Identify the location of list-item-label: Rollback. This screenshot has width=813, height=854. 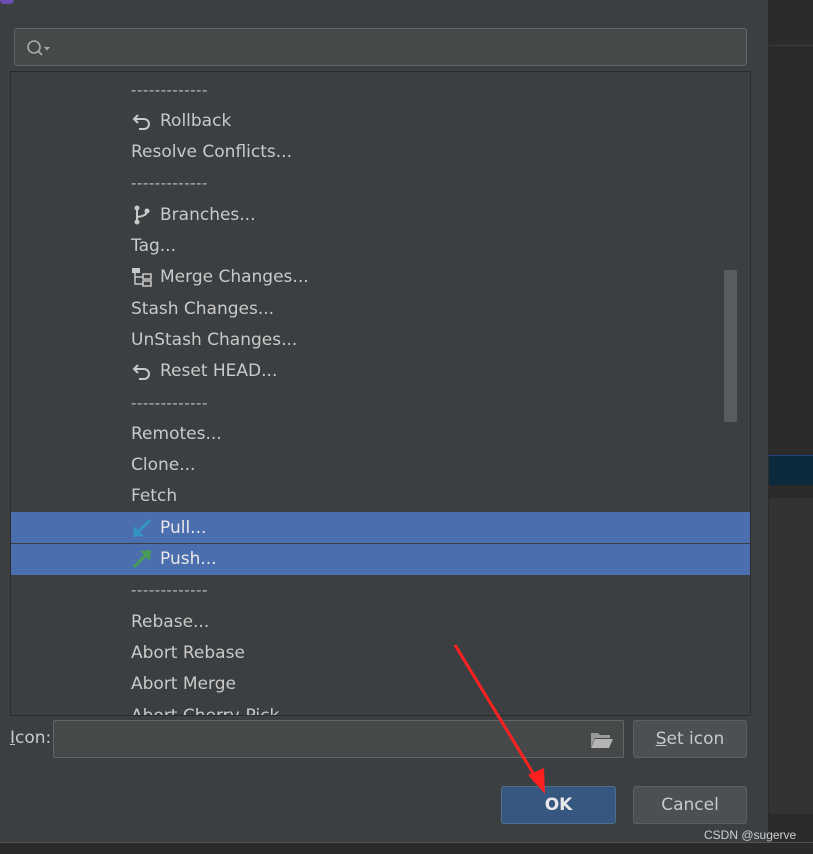
(196, 120).